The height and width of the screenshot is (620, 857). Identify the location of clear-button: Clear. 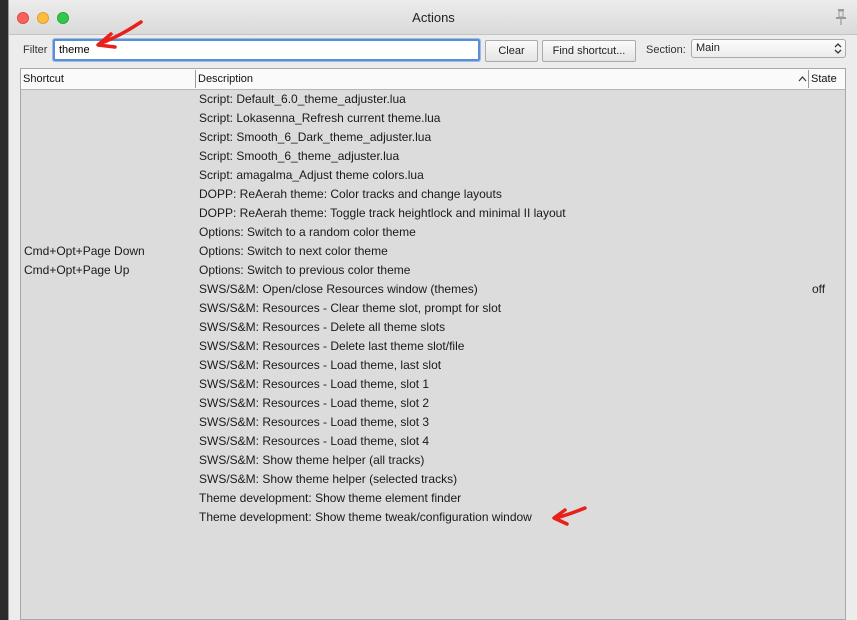
(511, 51).